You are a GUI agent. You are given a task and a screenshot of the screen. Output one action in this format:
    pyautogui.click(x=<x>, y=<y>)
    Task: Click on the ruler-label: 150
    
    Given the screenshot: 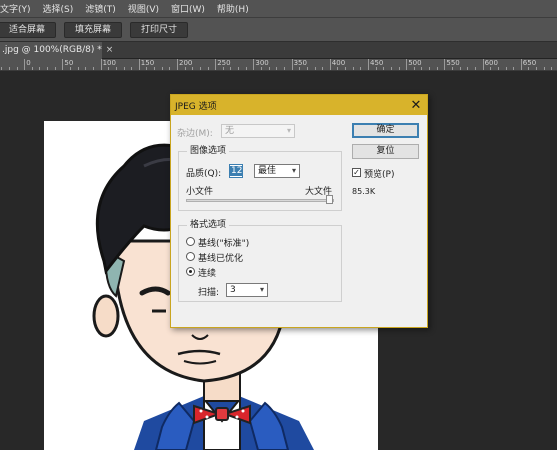 What is the action you would take?
    pyautogui.click(x=147, y=63)
    